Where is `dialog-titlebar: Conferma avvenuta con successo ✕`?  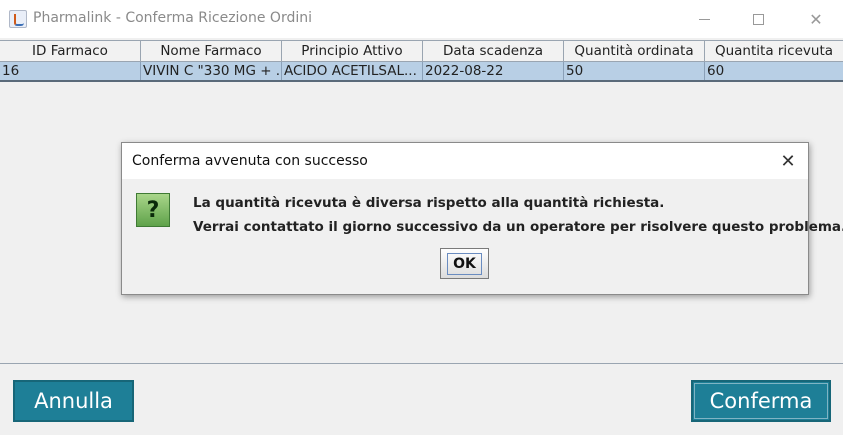 dialog-titlebar: Conferma avvenuta con successo ✕ is located at coordinates (465, 161).